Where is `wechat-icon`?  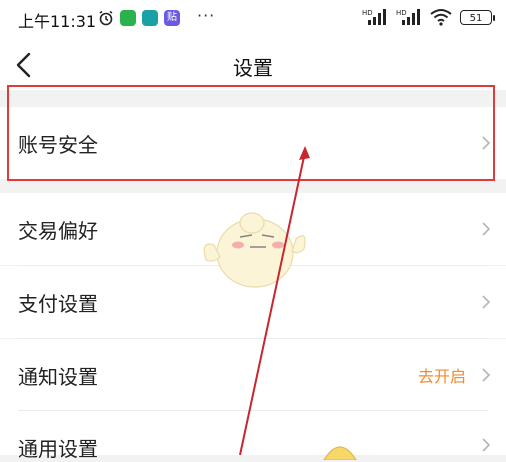
wechat-icon is located at coordinates (128, 18).